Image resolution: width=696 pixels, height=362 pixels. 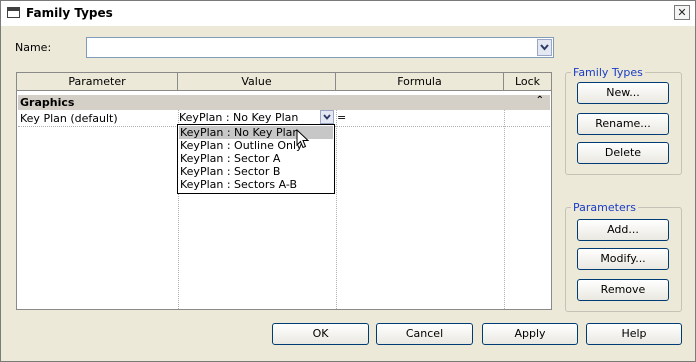 What do you see at coordinates (69, 118) in the screenshot?
I see `parameter-name: Key Plan (default)` at bounding box center [69, 118].